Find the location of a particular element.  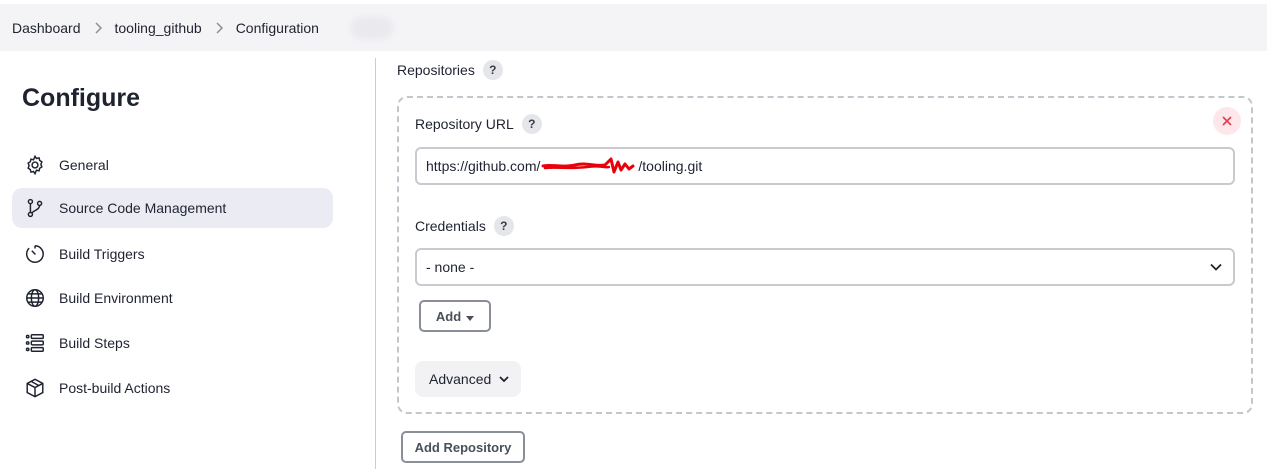

sidebar-item-build-steps: Build Steps is located at coordinates (172, 343).